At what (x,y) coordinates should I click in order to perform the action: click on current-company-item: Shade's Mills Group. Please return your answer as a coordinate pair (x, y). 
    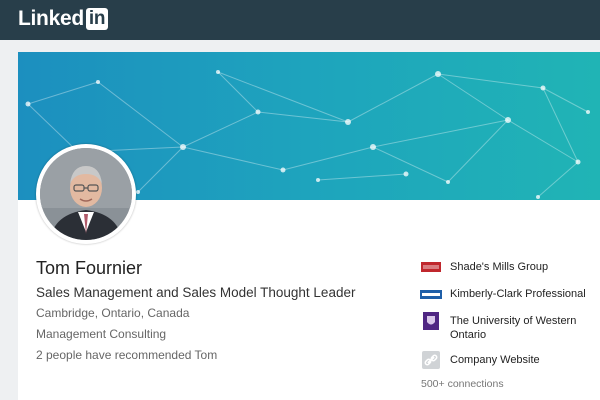
    Looking at the image, I should click on (510, 267).